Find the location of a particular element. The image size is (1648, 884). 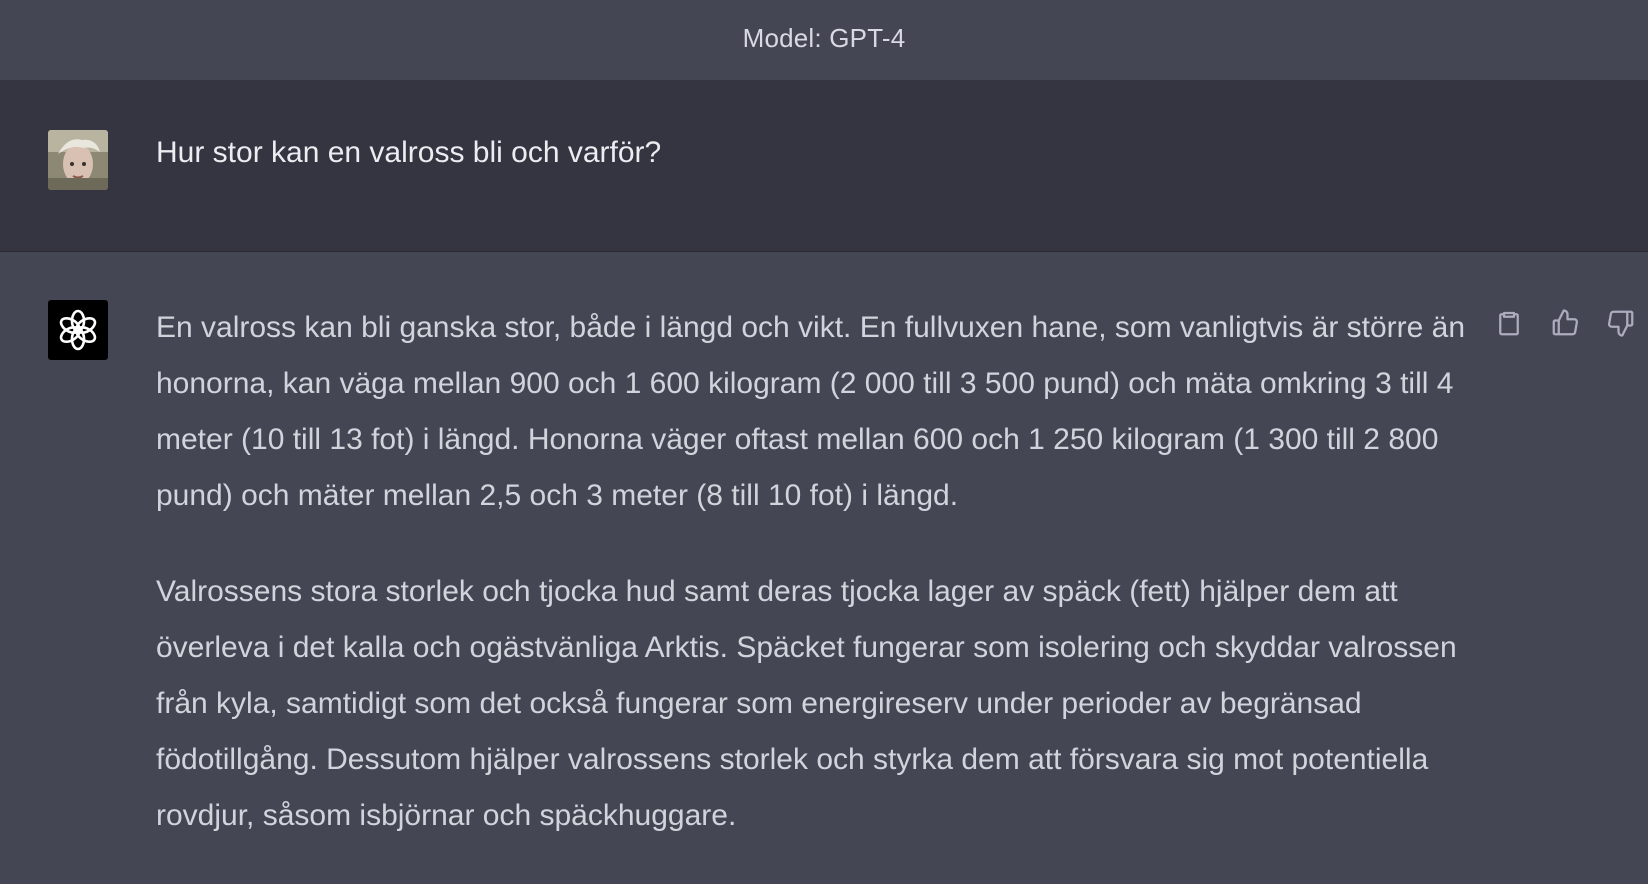

copy-button is located at coordinates (1509, 323).